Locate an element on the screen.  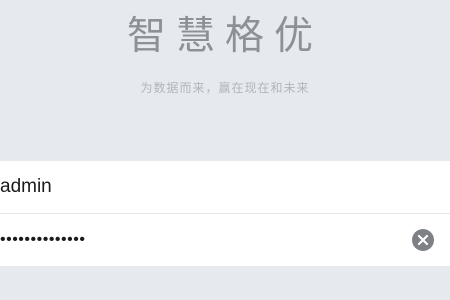
app-title: 智慧格优 is located at coordinates (224, 36).